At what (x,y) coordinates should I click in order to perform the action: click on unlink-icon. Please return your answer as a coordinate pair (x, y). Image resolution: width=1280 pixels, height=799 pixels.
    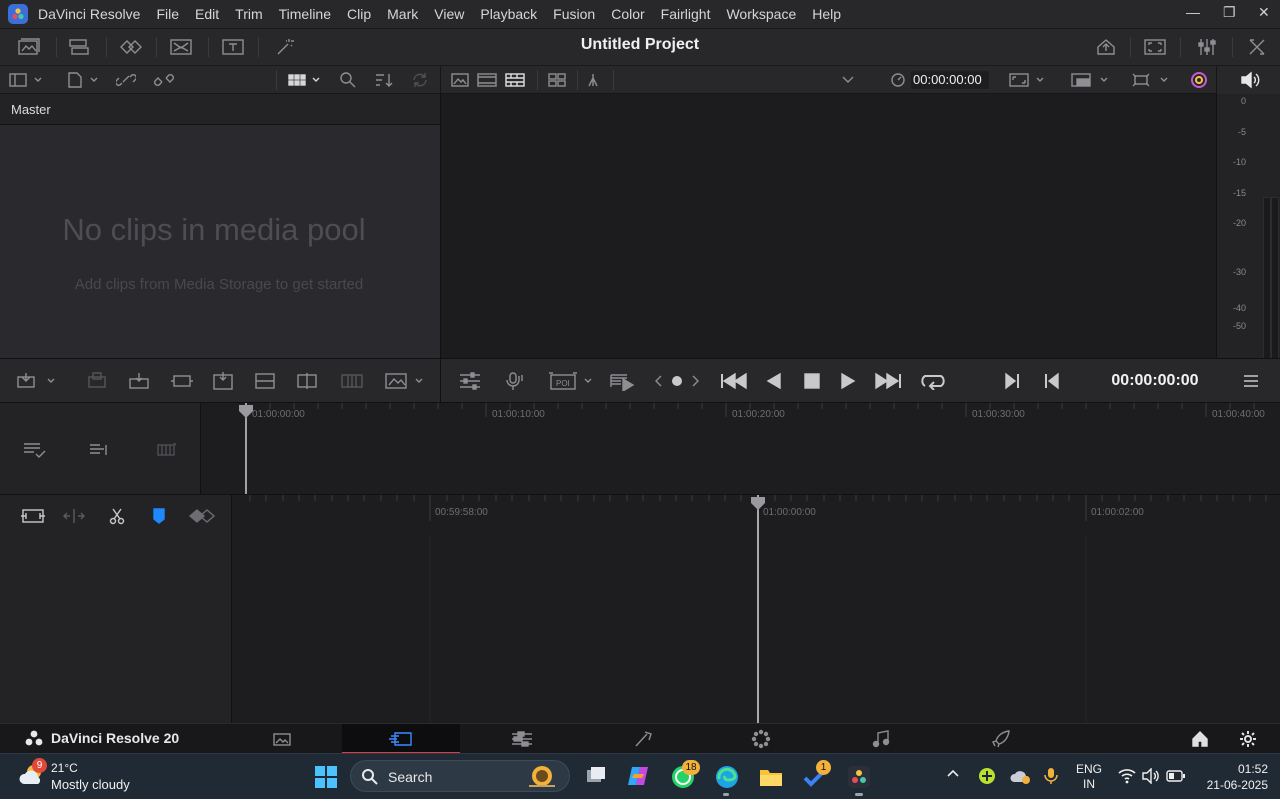
    Looking at the image, I should click on (126, 80).